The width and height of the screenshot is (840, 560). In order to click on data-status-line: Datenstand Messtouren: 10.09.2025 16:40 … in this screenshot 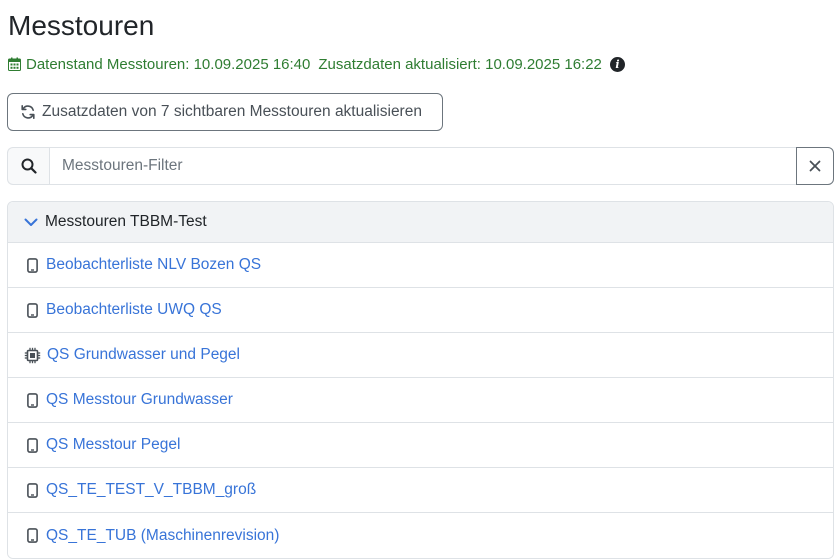, I will do `click(316, 64)`.